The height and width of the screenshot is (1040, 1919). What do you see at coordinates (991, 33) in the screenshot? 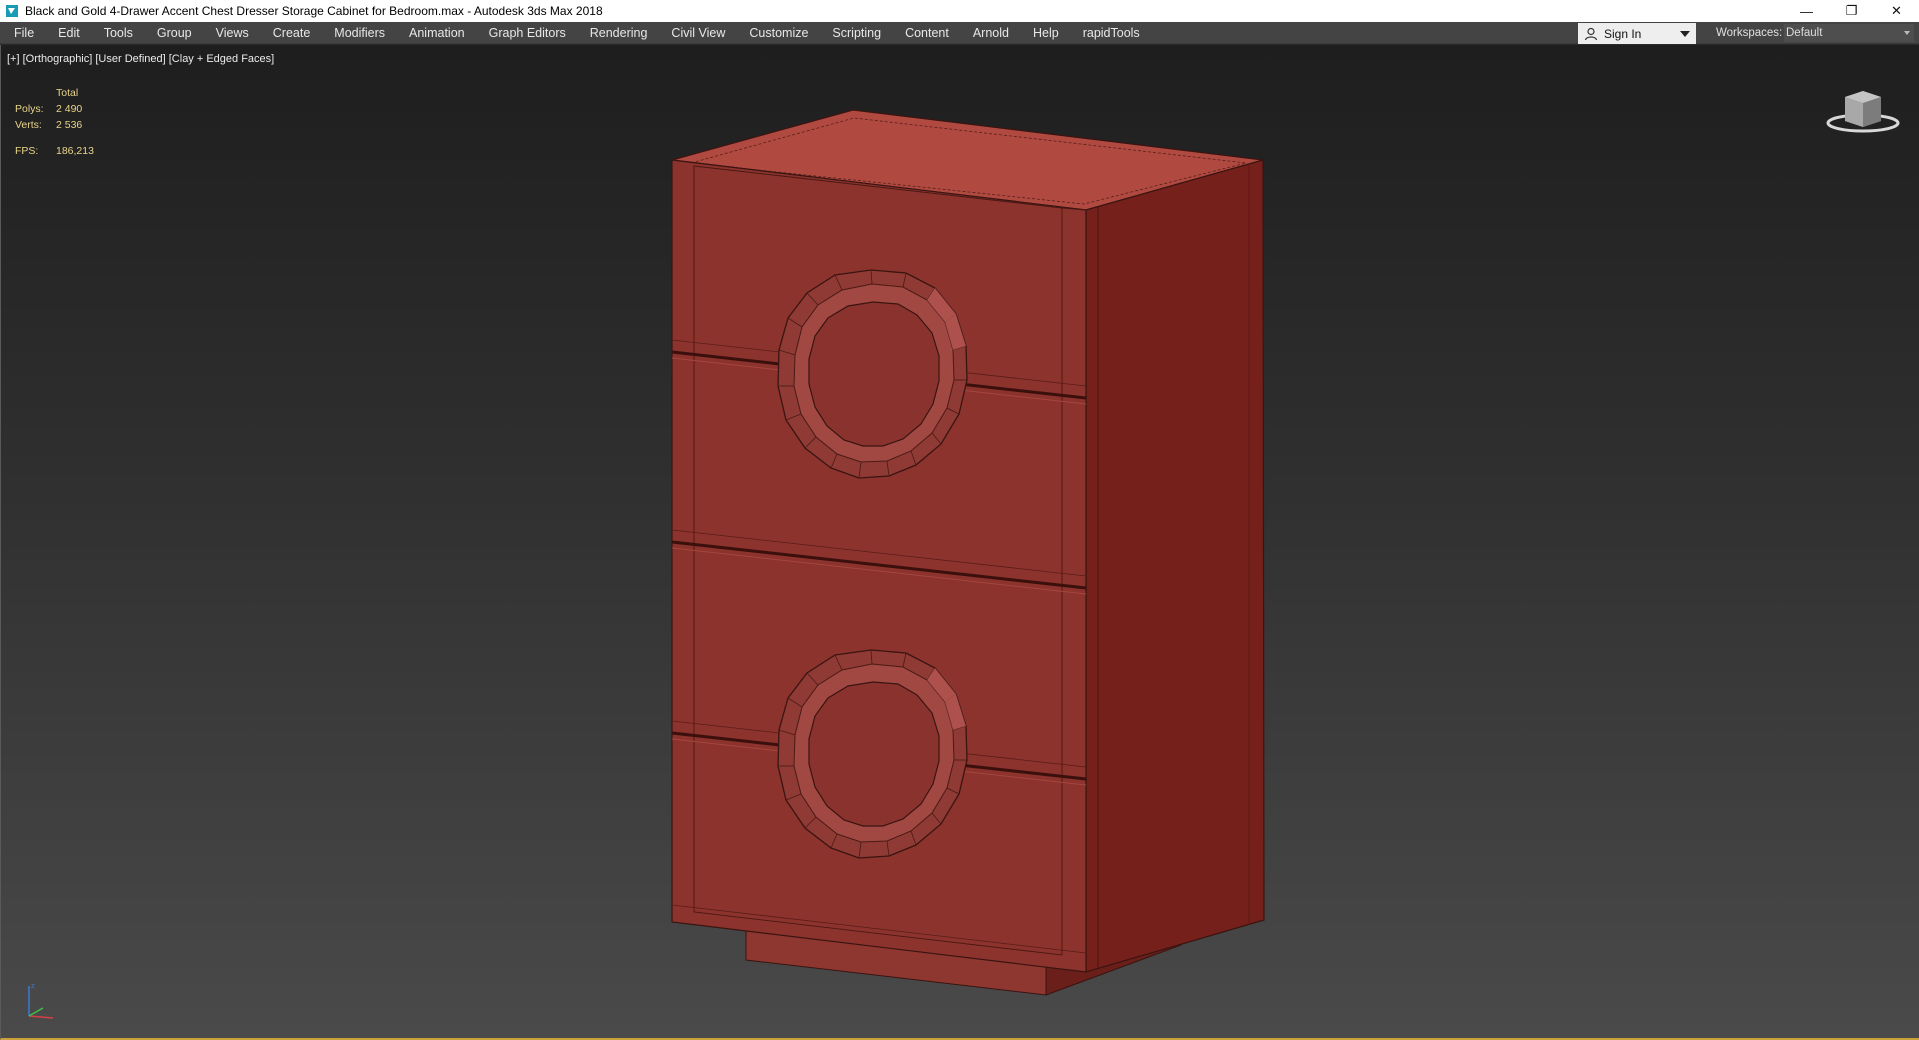
I see `menu-arnold: Arnold` at bounding box center [991, 33].